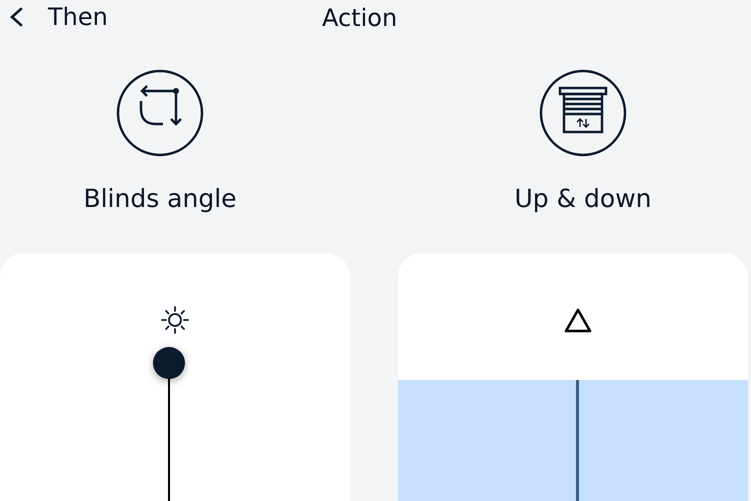 The height and width of the screenshot is (501, 751). I want to click on option-label: Up & down, so click(583, 198).